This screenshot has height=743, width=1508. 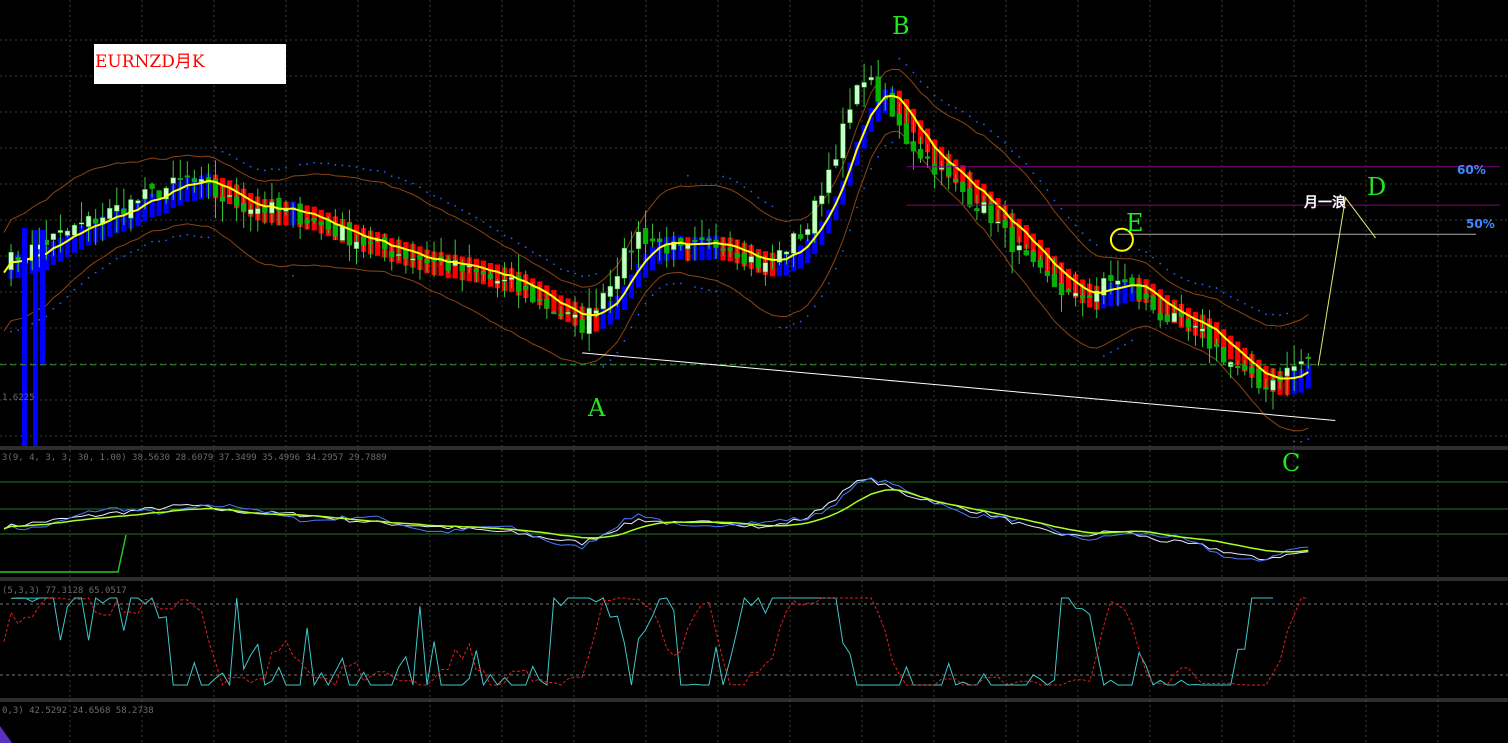 I want to click on wave-annotation: 月一浪, so click(x=1325, y=203).